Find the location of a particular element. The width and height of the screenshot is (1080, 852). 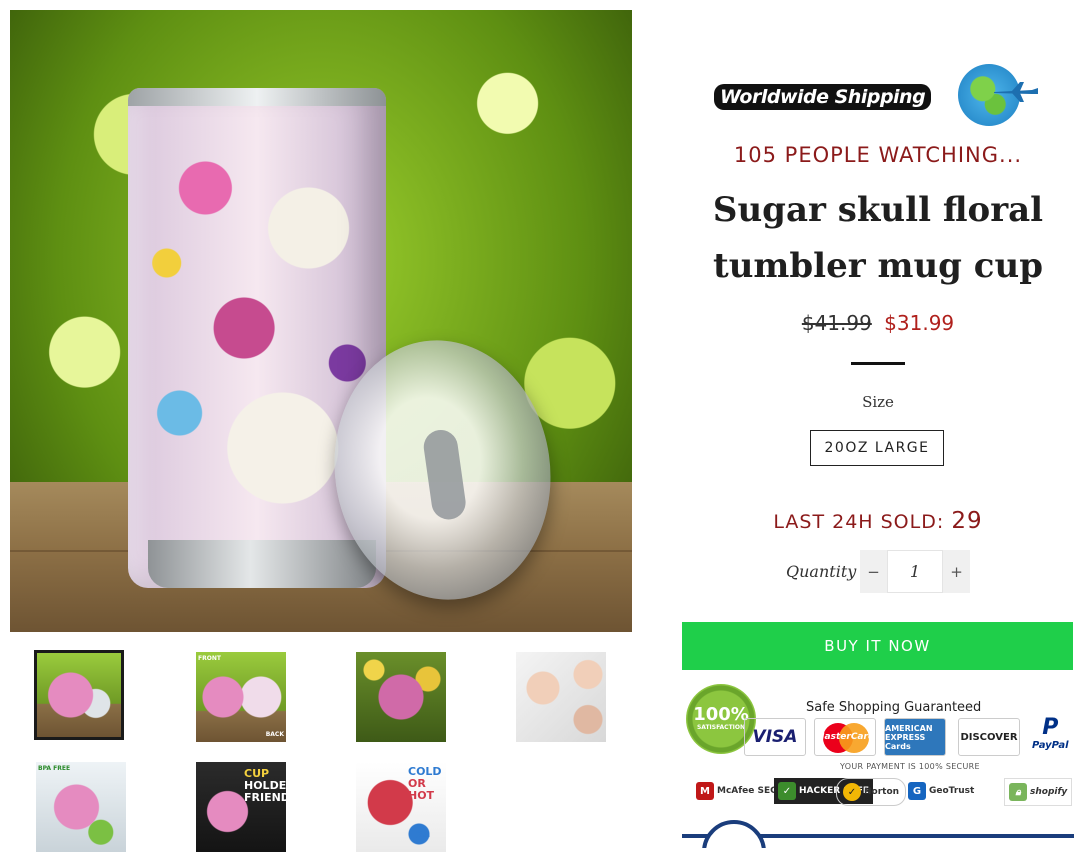

hacker-safe-check-icon: ✓ is located at coordinates (787, 791).